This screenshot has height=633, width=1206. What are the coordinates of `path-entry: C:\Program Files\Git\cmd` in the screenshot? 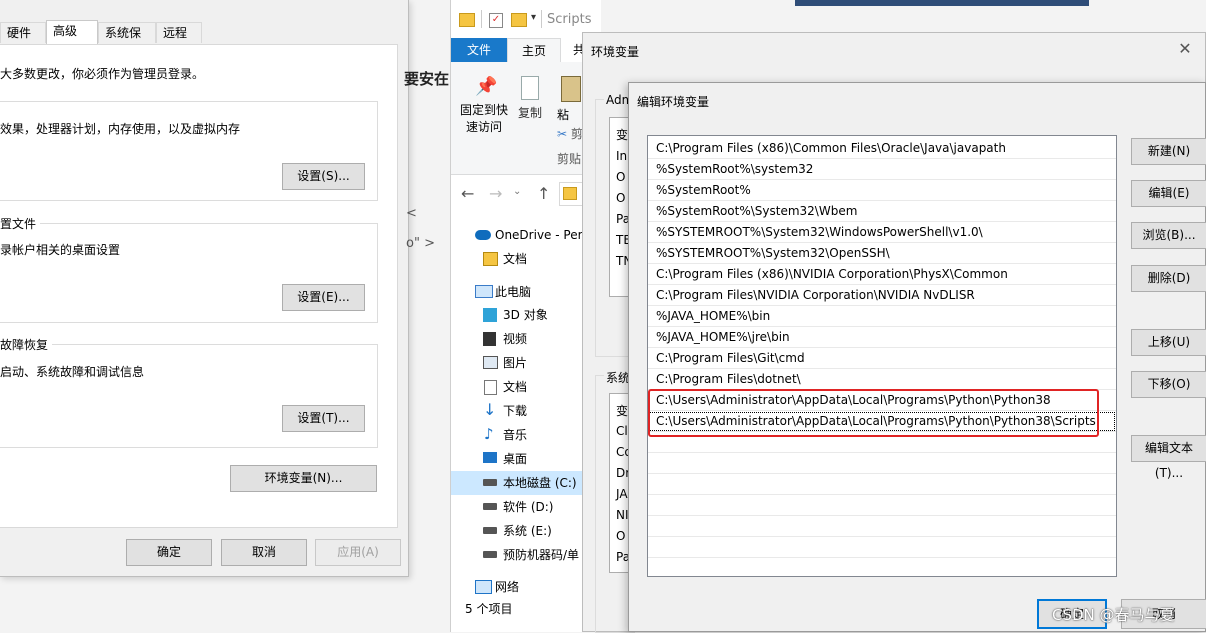 It's located at (882, 358).